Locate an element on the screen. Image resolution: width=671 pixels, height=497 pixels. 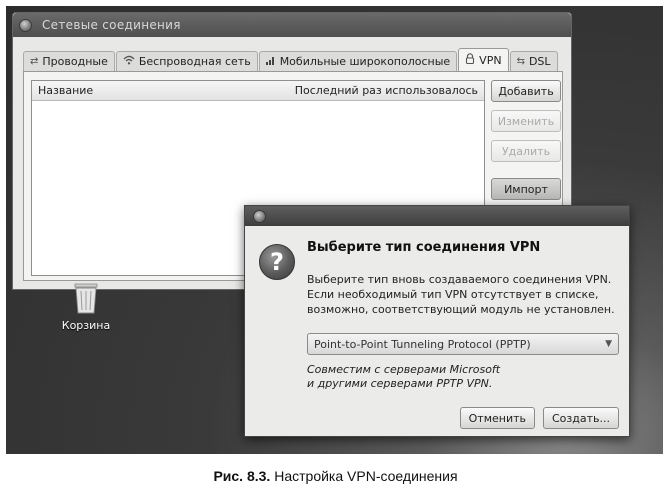
chevron-down-icon: ▼ is located at coordinates (608, 344).